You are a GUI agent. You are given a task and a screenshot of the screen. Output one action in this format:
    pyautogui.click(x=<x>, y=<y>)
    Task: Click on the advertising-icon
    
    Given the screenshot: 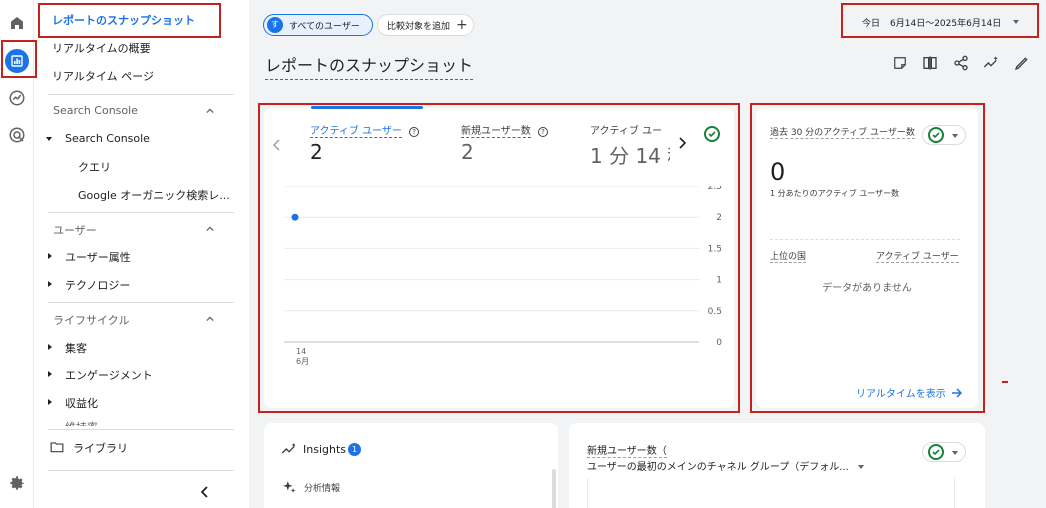 What is the action you would take?
    pyautogui.click(x=17, y=135)
    